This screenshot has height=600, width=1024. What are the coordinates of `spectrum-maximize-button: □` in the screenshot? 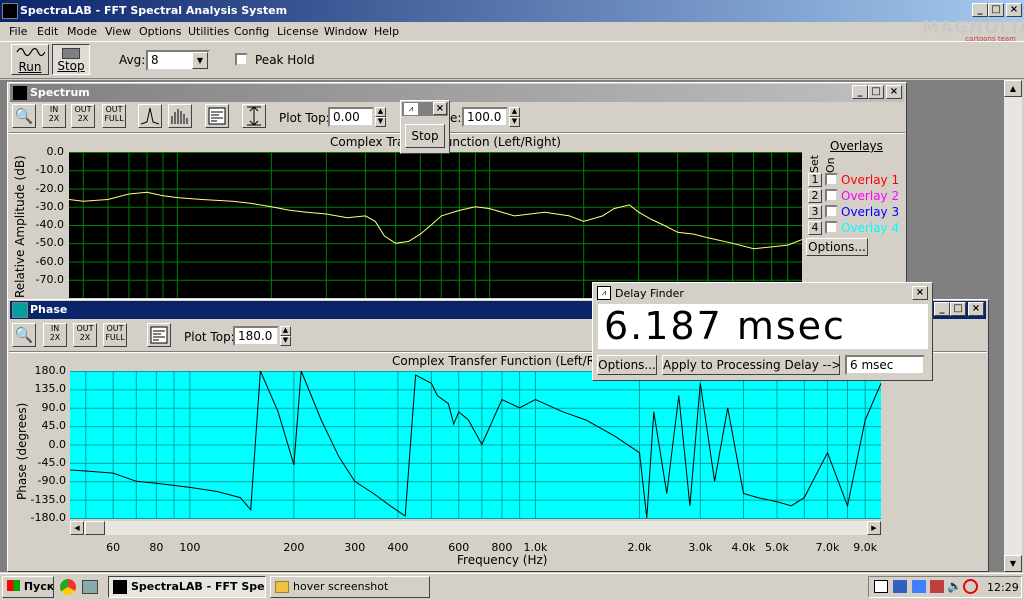 It's located at (876, 92).